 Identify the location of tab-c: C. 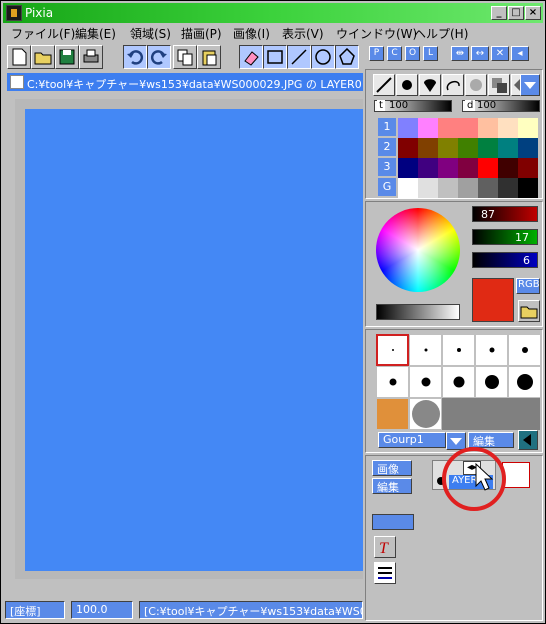
(394, 53).